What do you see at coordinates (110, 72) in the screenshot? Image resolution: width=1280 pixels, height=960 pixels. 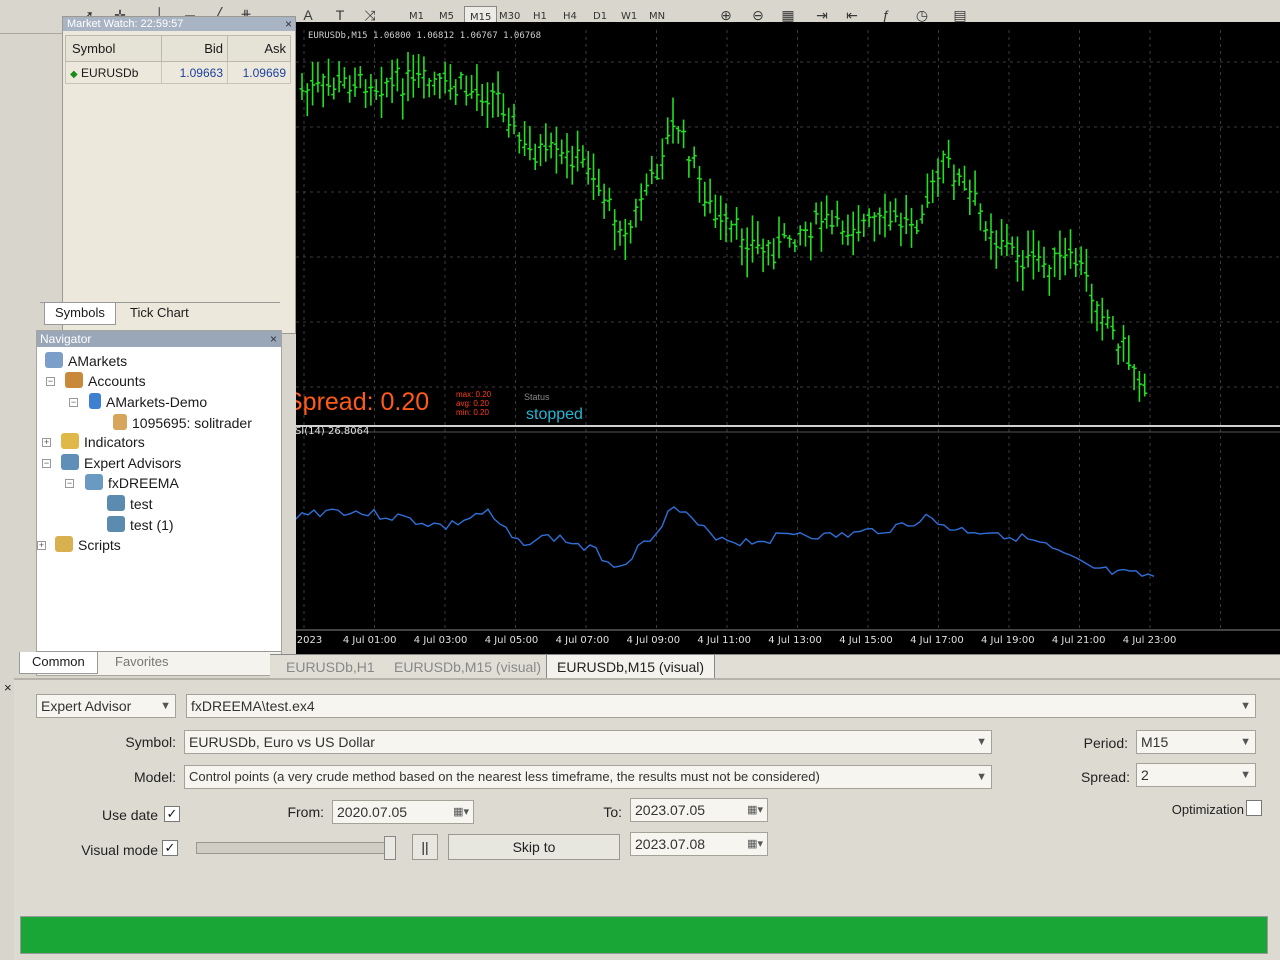 I see `symbol-name: EURUSDb` at bounding box center [110, 72].